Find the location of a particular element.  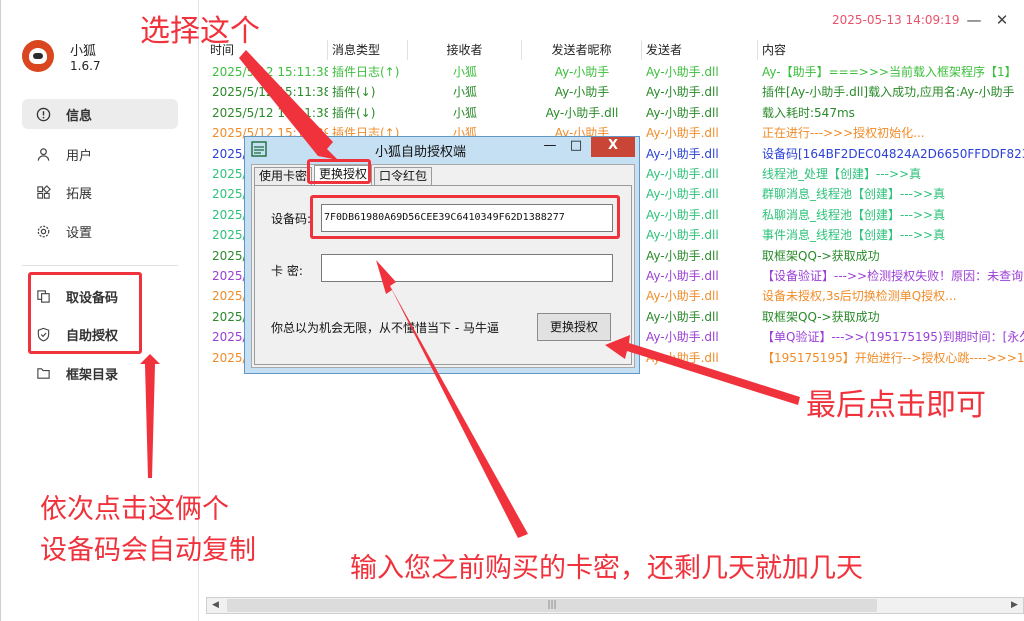

tab-red-packet: 口令红包 is located at coordinates (403, 176).